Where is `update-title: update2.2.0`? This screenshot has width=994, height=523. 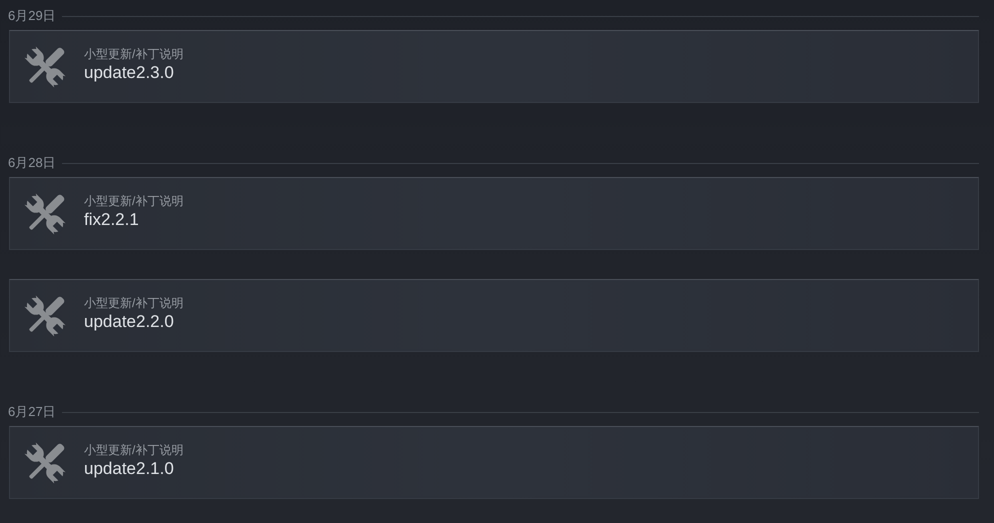
update-title: update2.2.0 is located at coordinates (129, 321).